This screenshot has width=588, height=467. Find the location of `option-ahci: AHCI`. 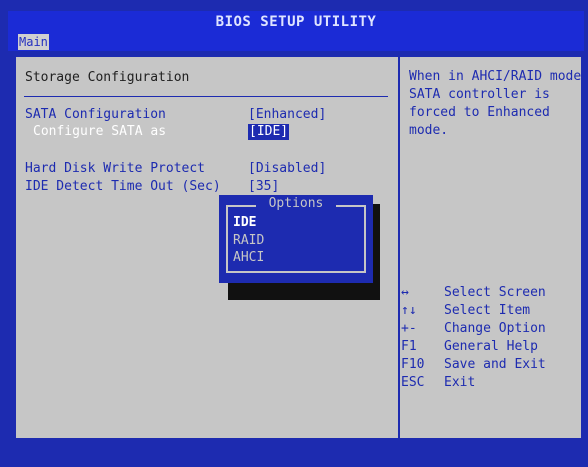

option-ahci: AHCI is located at coordinates (248, 258).